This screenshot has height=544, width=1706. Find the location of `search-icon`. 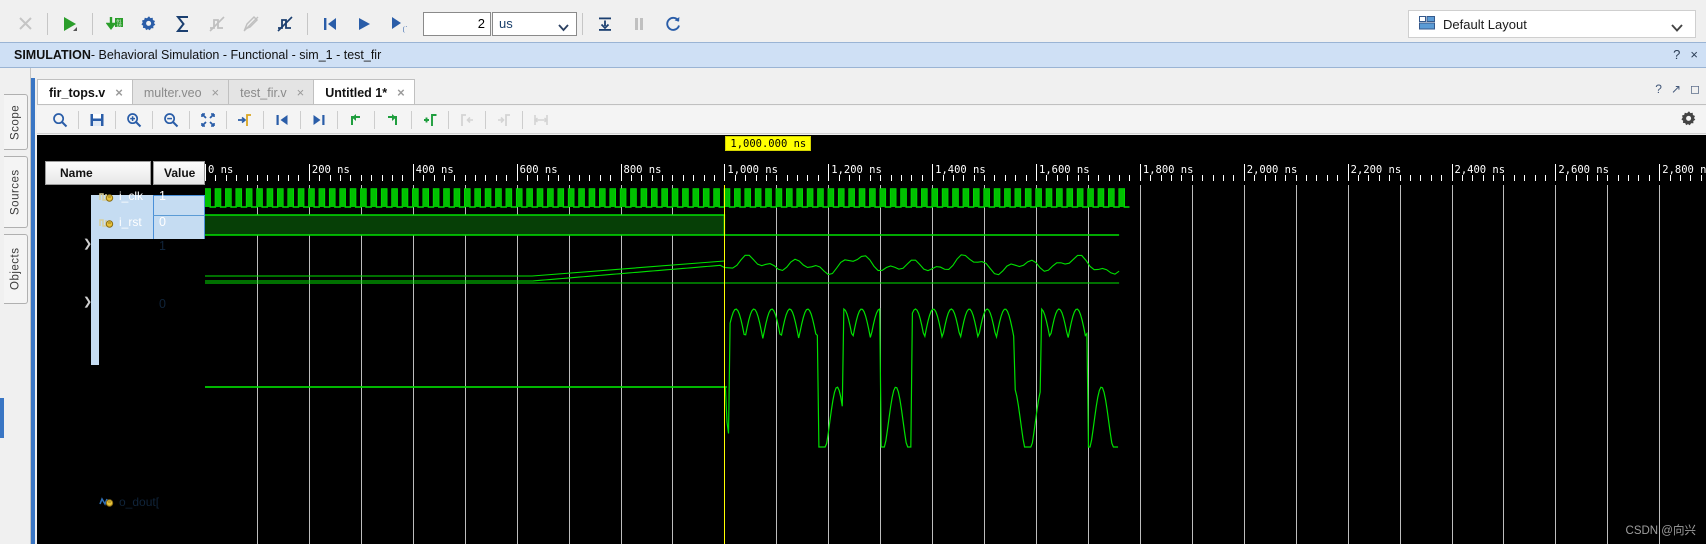

search-icon is located at coordinates (60, 120).